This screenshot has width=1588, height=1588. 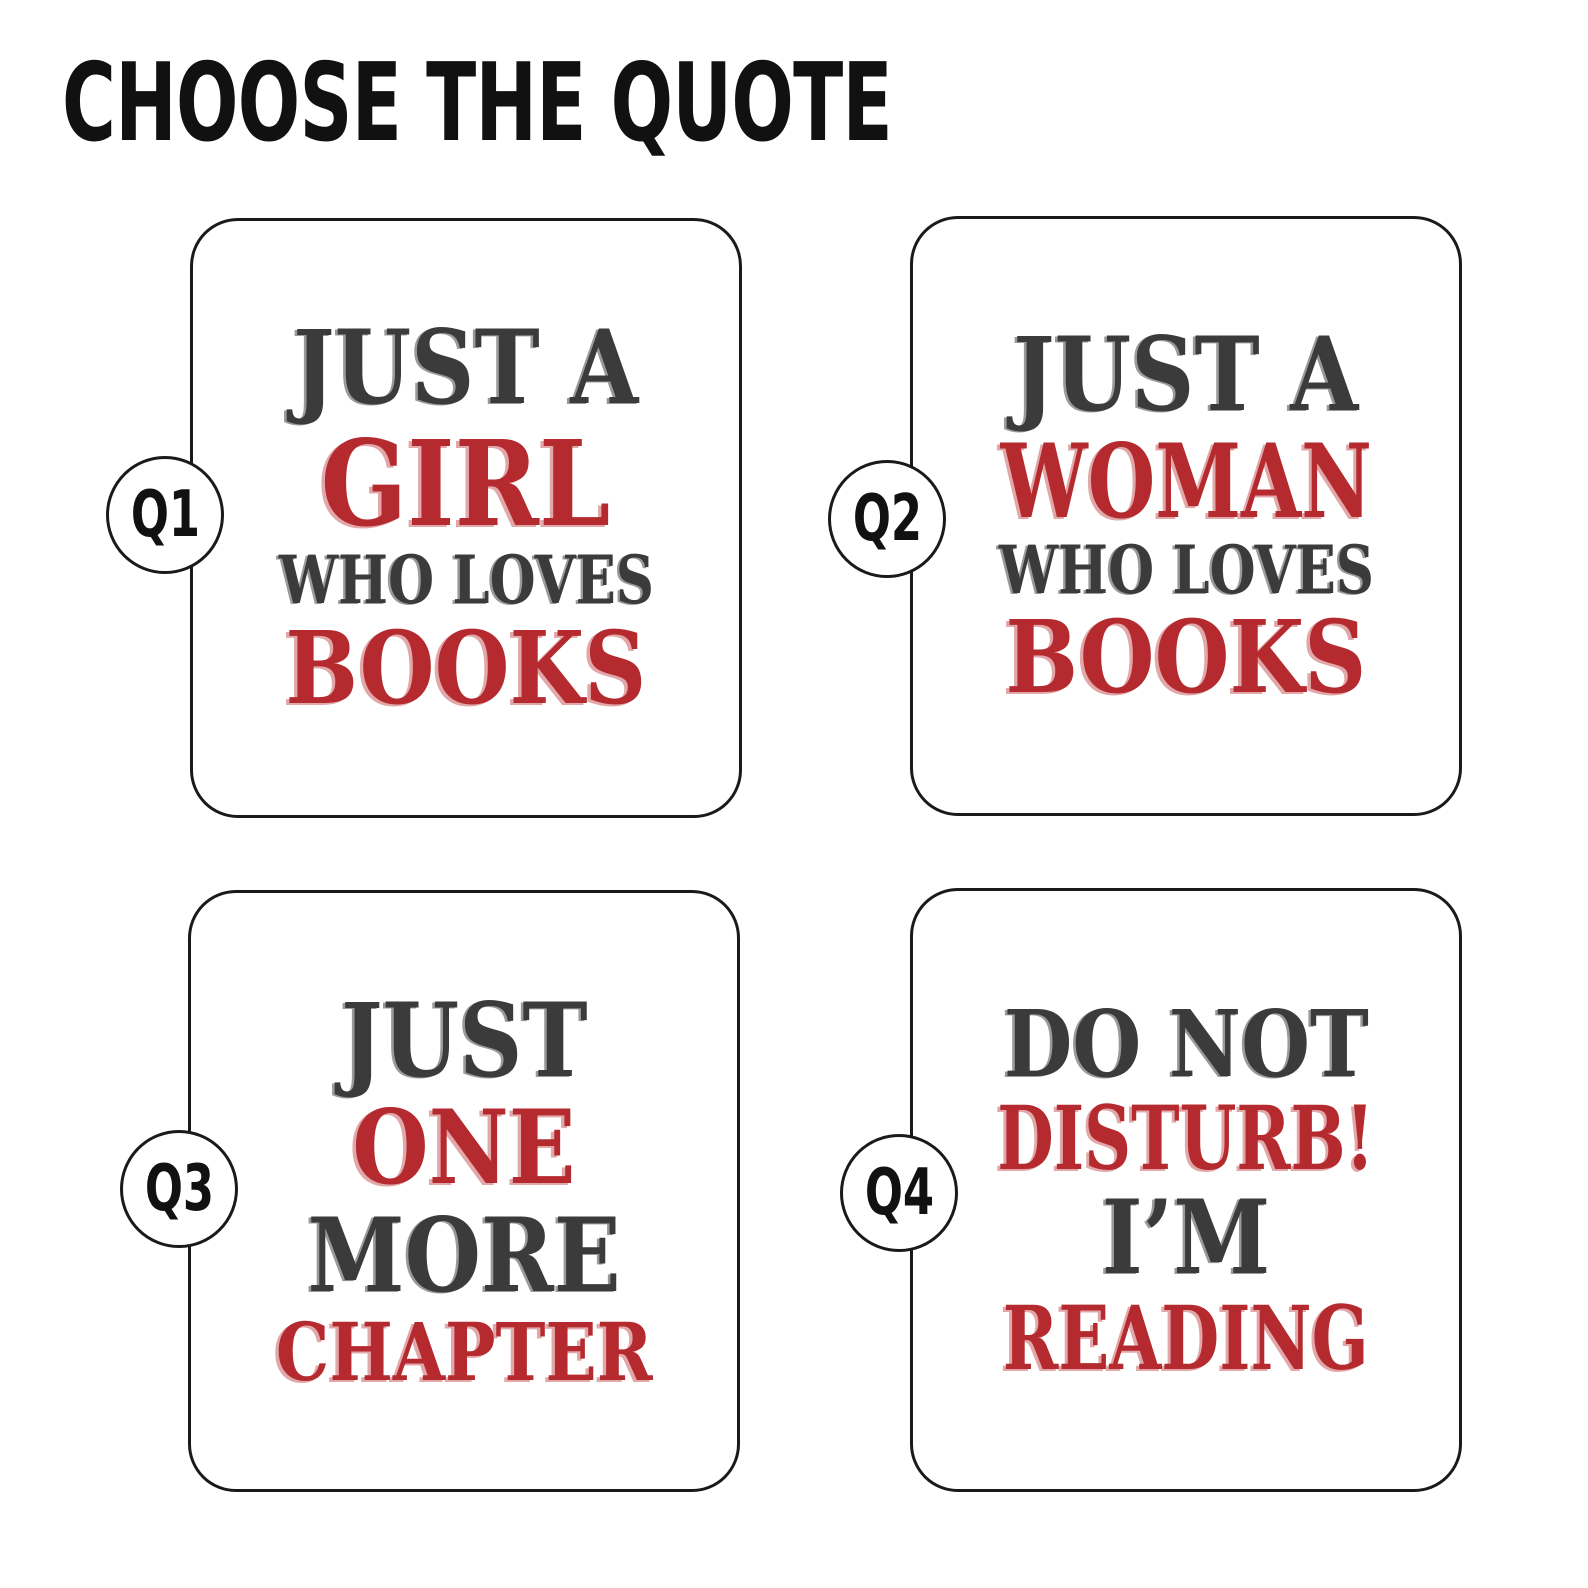 I want to click on quote-line-highlight: DISTURB!, so click(x=1186, y=1138).